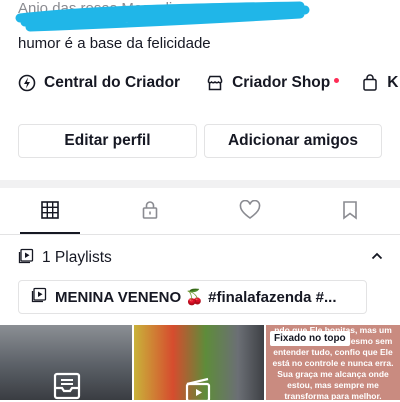 The image size is (400, 402). I want to click on chevron-up-icon, so click(377, 258).